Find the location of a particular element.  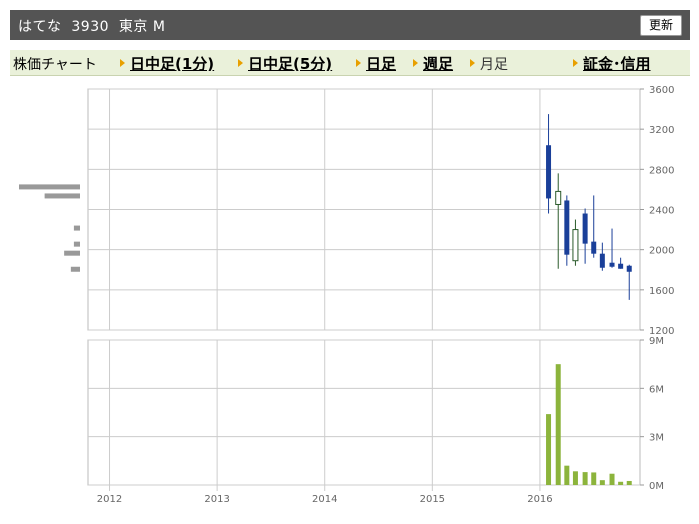

tab-intraday-1min: 日中足(1分) is located at coordinates (172, 63).